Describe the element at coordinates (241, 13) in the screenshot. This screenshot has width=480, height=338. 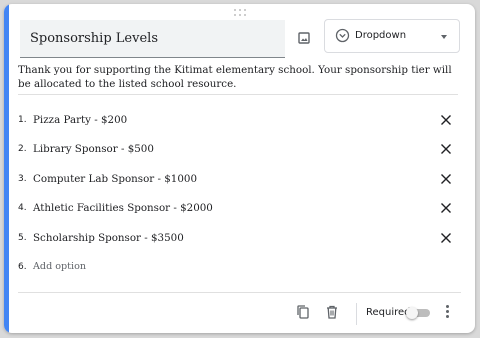
I see `drag-handle-icon` at that location.